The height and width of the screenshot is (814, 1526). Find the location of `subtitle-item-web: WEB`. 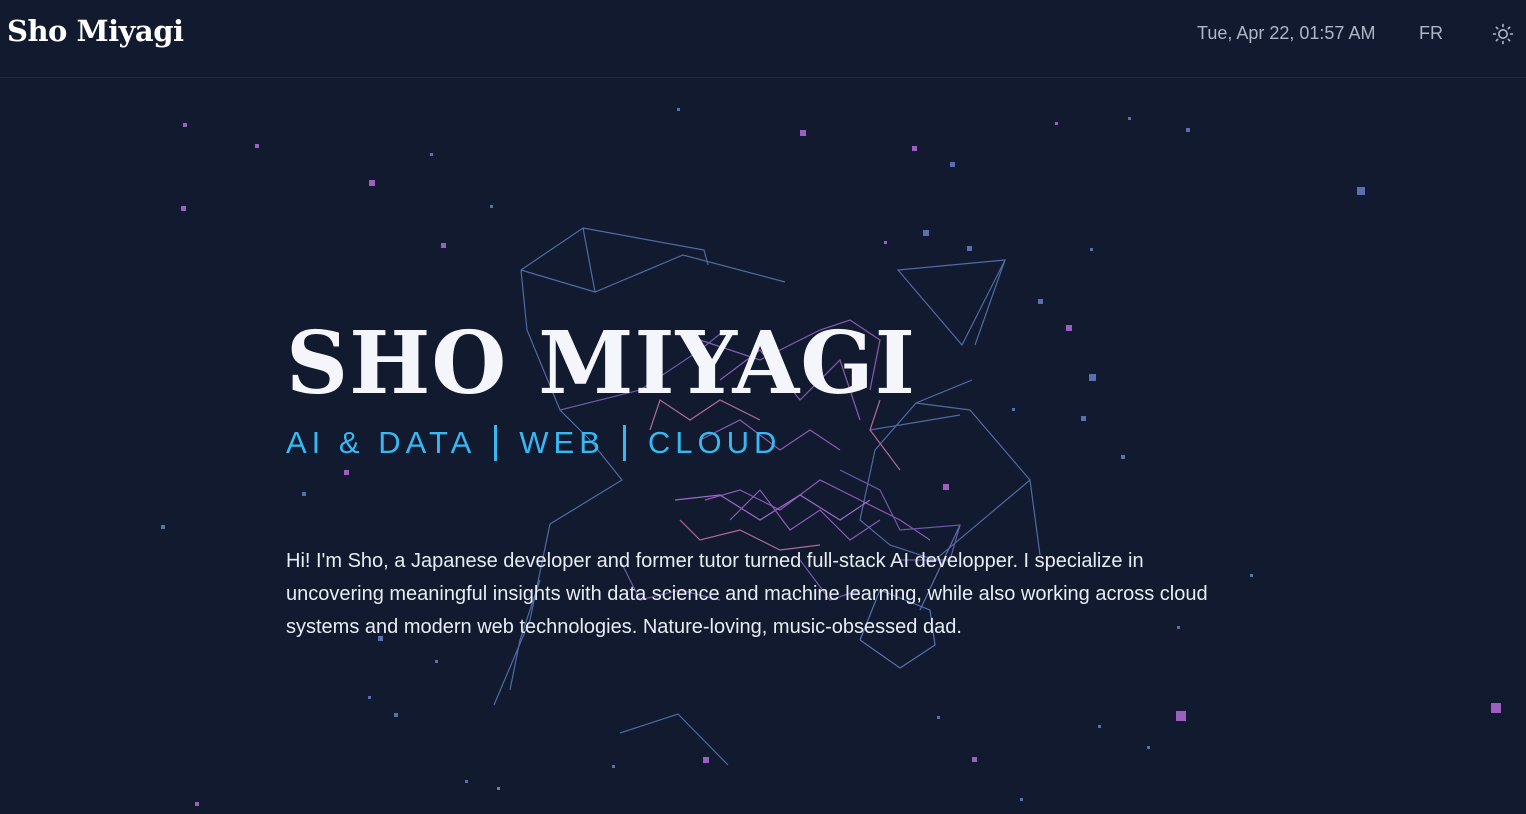

subtitle-item-web: WEB is located at coordinates (562, 442).